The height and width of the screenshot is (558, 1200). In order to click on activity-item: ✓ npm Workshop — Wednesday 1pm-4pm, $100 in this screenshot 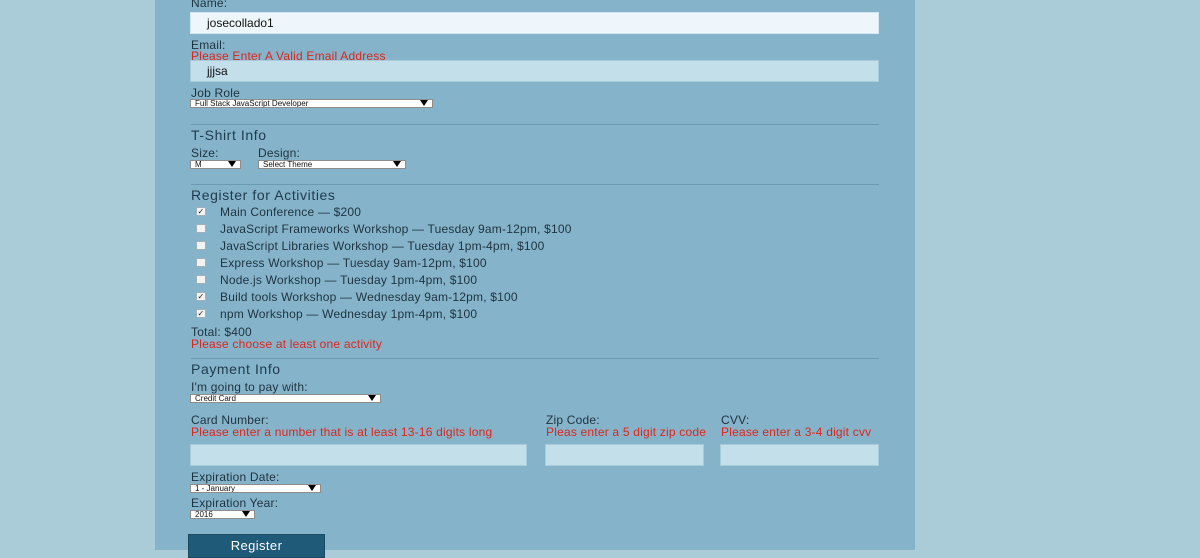, I will do `click(334, 314)`.